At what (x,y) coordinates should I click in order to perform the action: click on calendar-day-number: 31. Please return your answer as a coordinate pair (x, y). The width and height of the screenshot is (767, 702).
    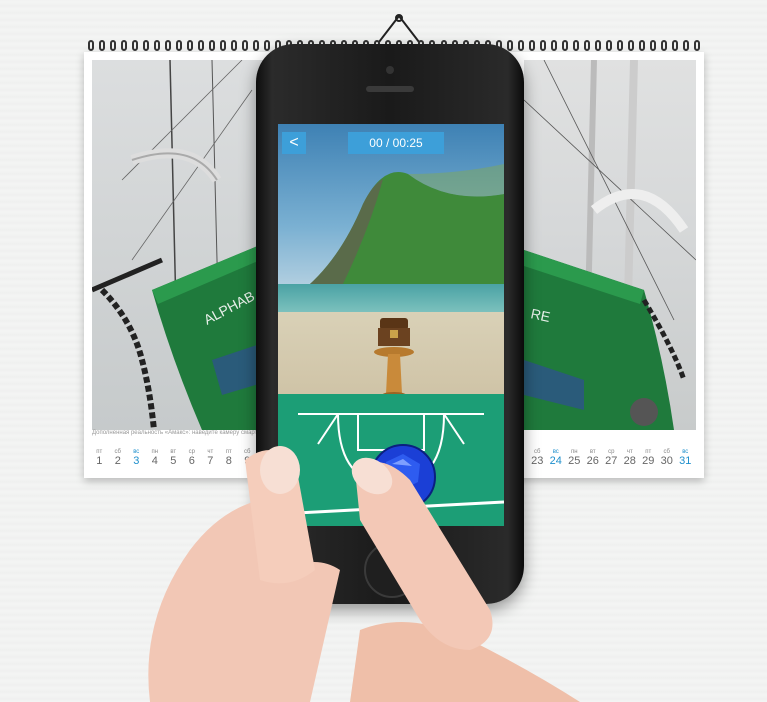
    Looking at the image, I should click on (685, 461).